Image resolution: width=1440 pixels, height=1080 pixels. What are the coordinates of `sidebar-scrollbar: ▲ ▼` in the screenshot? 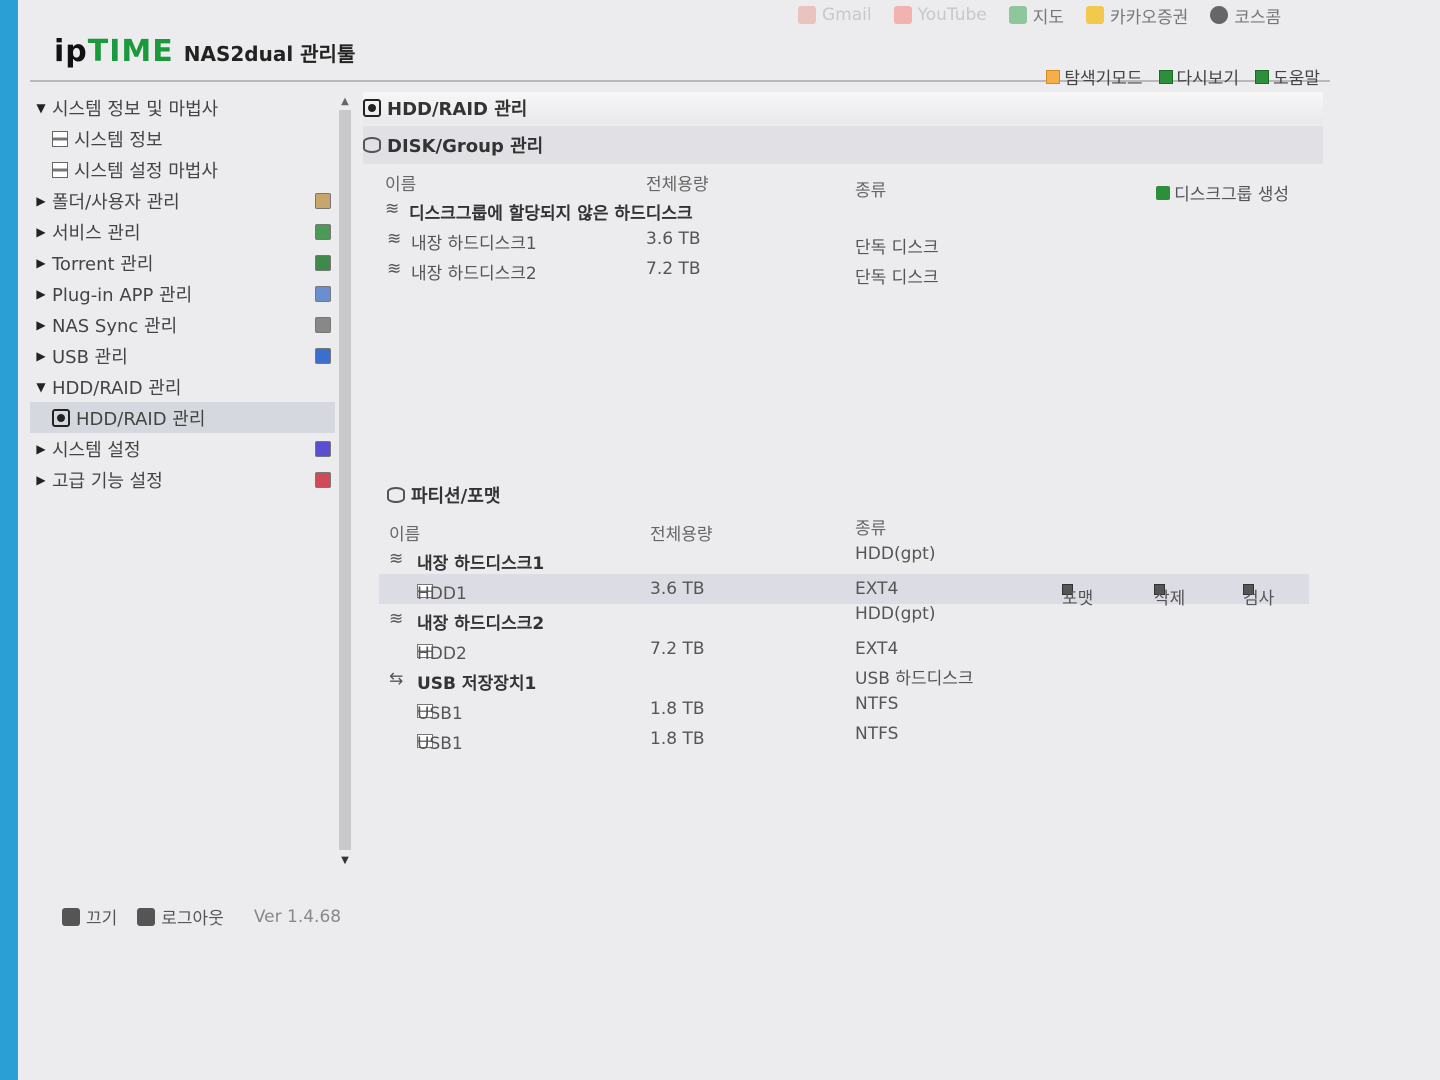 It's located at (345, 481).